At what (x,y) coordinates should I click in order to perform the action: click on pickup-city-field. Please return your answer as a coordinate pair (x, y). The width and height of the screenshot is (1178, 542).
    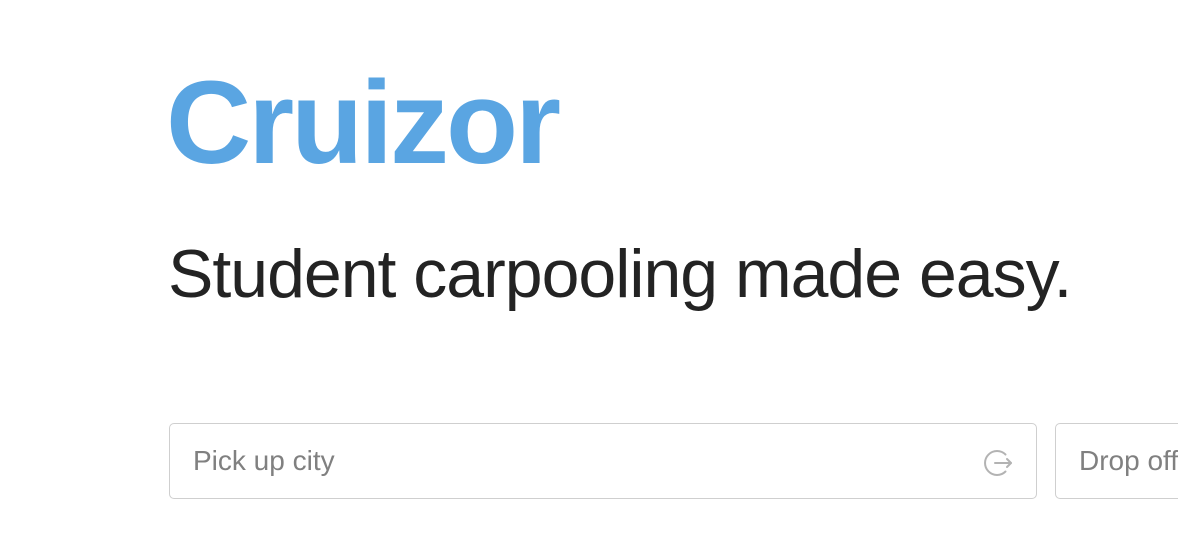
    Looking at the image, I should click on (603, 461).